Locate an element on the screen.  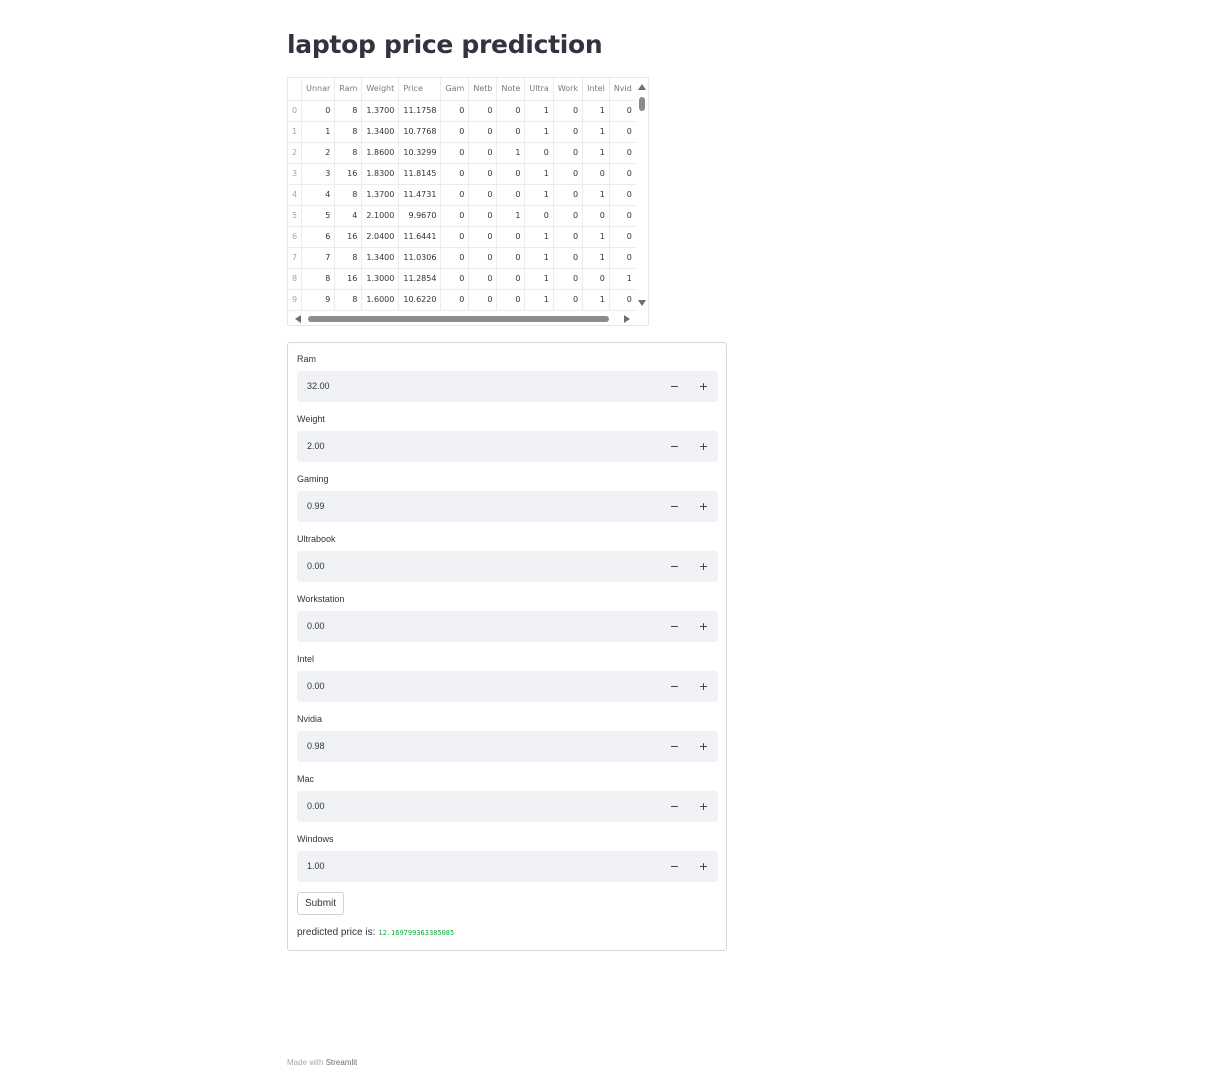
table-cell: 6 is located at coordinates (318, 237).